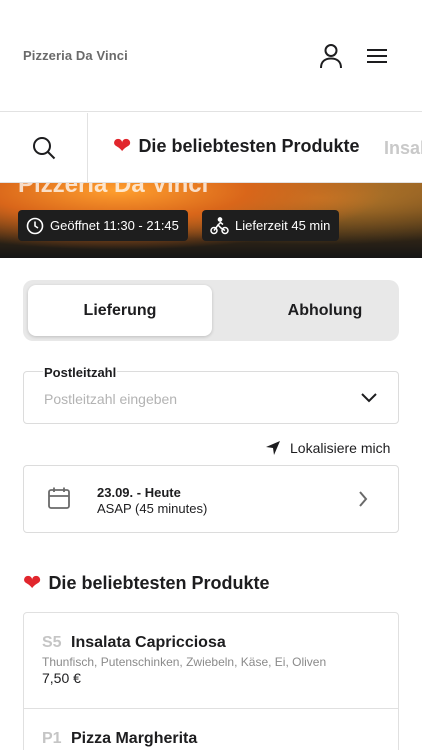 This screenshot has height=750, width=422. Describe the element at coordinates (75, 55) in the screenshot. I see `restaurant-brand: Pizzeria Da Vinci` at that location.